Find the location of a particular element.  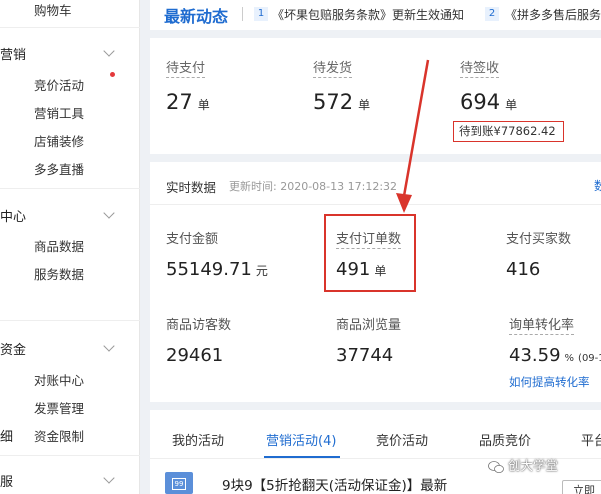

product-views-label: 商品浏览量 is located at coordinates (369, 325).